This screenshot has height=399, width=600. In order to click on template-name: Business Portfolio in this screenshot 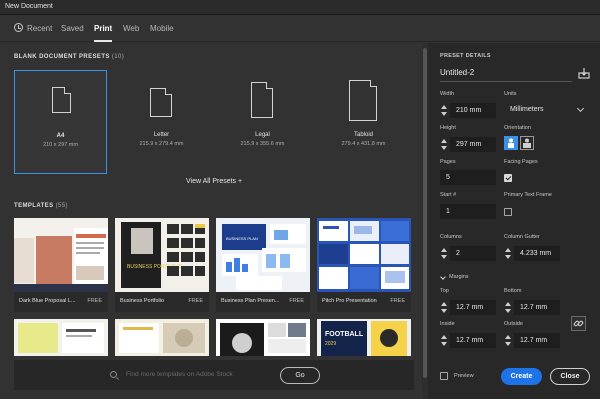, I will do `click(142, 301)`.